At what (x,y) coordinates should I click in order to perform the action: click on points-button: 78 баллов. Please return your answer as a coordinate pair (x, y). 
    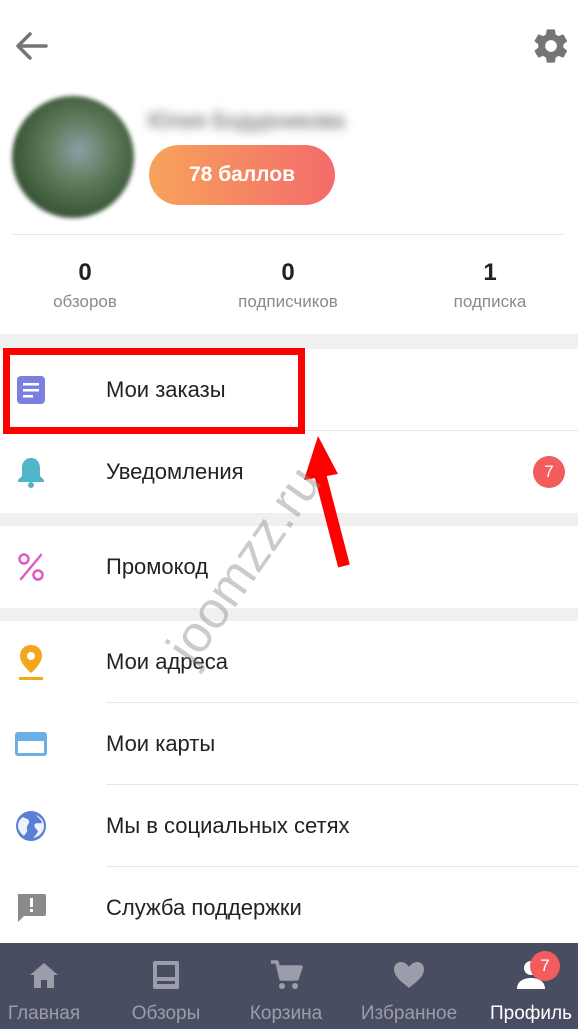
    Looking at the image, I should click on (242, 175).